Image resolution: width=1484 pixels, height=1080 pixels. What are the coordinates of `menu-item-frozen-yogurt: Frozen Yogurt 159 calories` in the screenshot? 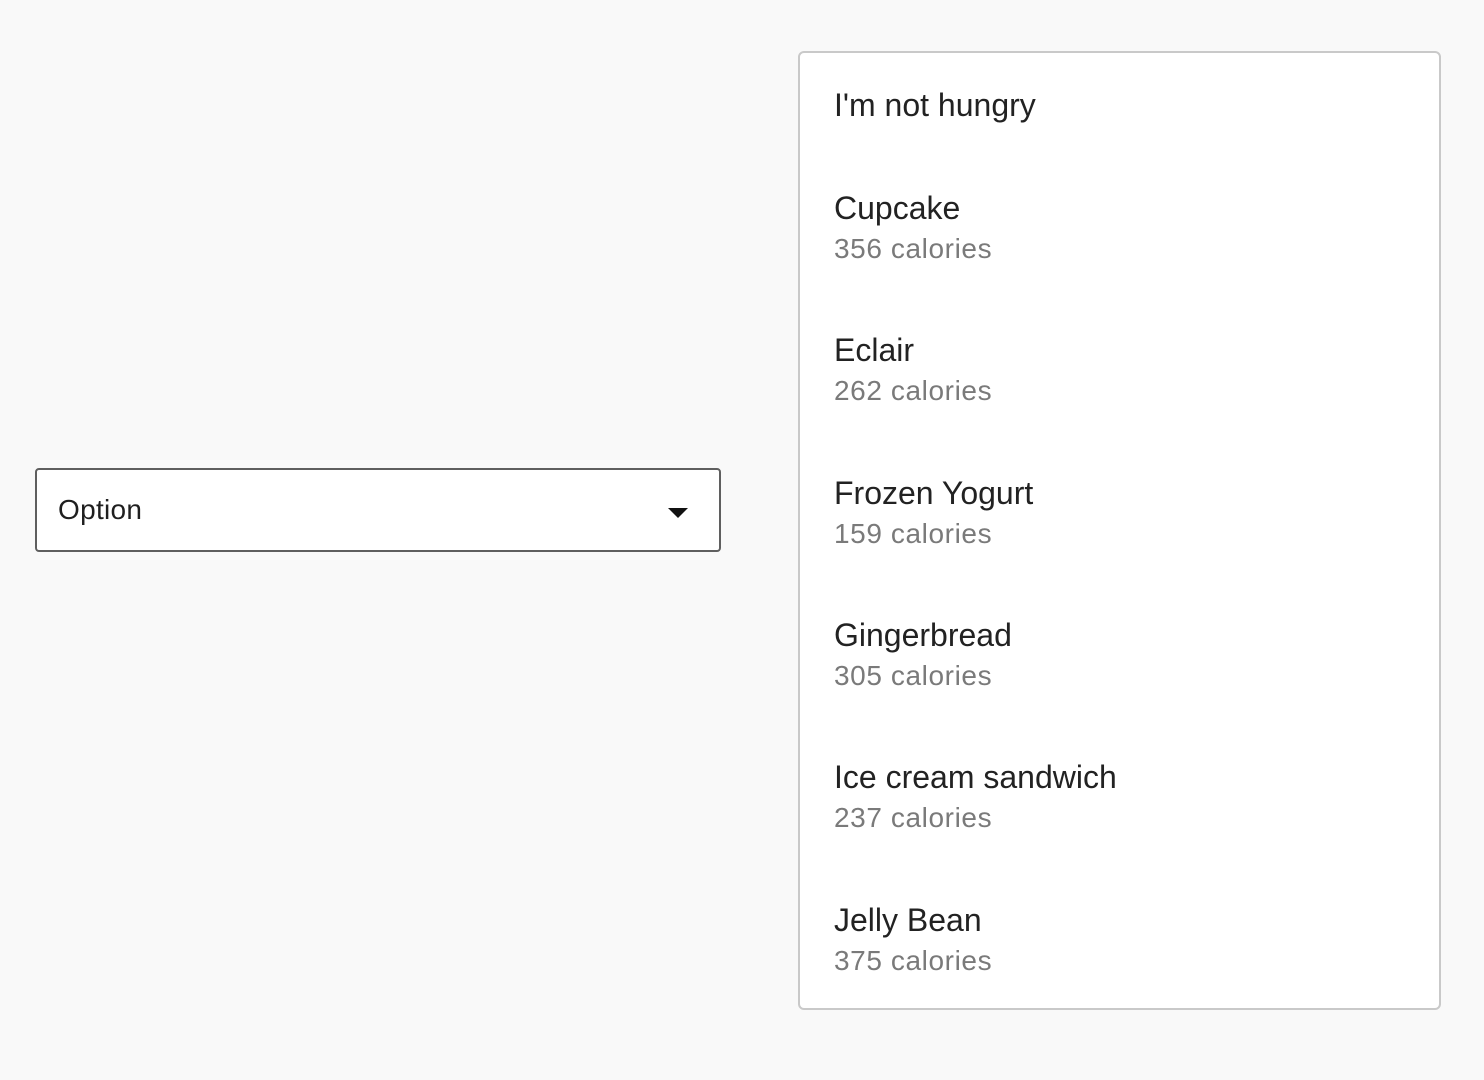 It's located at (1119, 512).